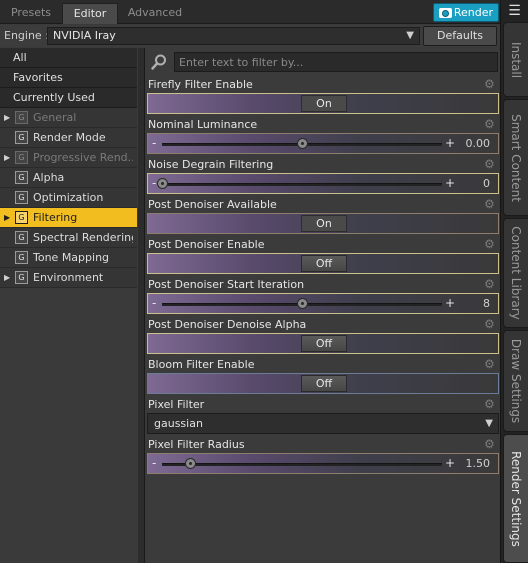 Image resolution: width=528 pixels, height=563 pixels. Describe the element at coordinates (68, 98) in the screenshot. I see `category-currently-used: Currently Used` at that location.